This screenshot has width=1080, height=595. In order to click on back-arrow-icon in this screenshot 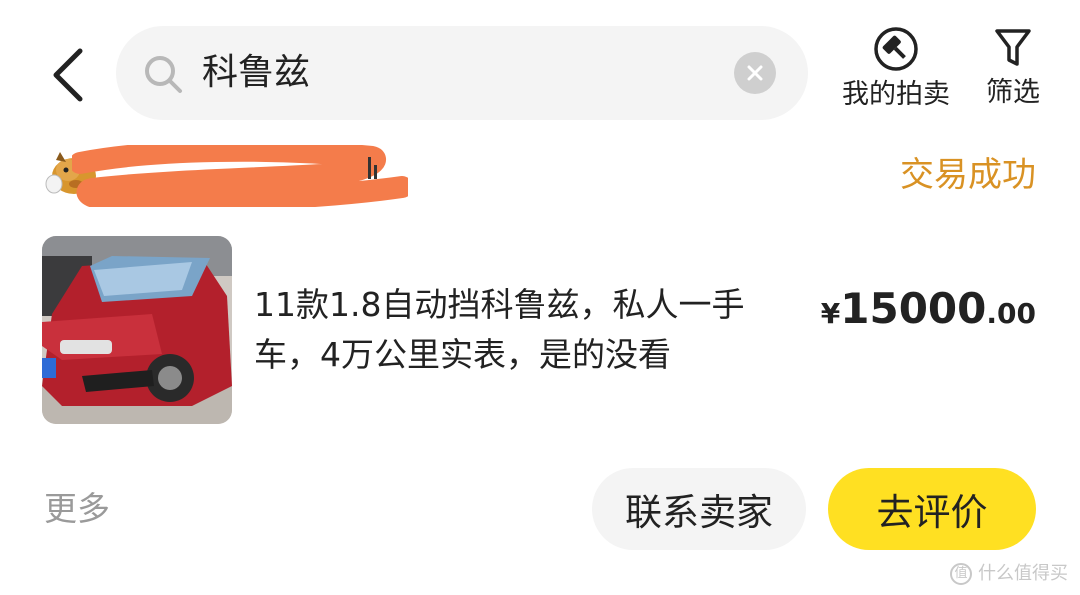, I will do `click(68, 75)`.